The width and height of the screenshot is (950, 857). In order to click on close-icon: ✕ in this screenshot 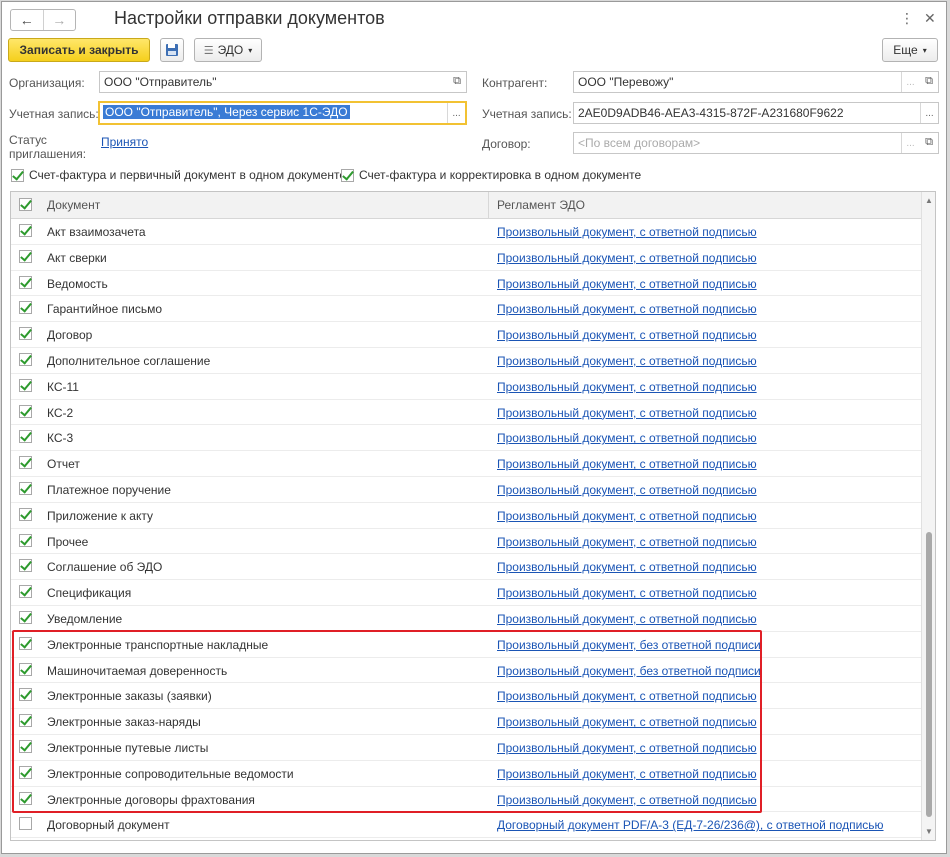, I will do `click(930, 18)`.